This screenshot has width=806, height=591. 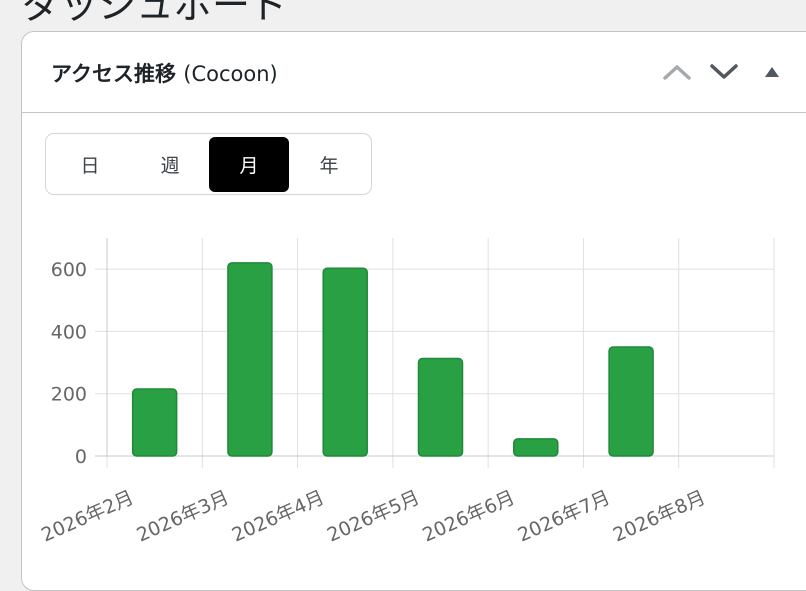 What do you see at coordinates (631, 401) in the screenshot?
I see `bar-2026年7月` at bounding box center [631, 401].